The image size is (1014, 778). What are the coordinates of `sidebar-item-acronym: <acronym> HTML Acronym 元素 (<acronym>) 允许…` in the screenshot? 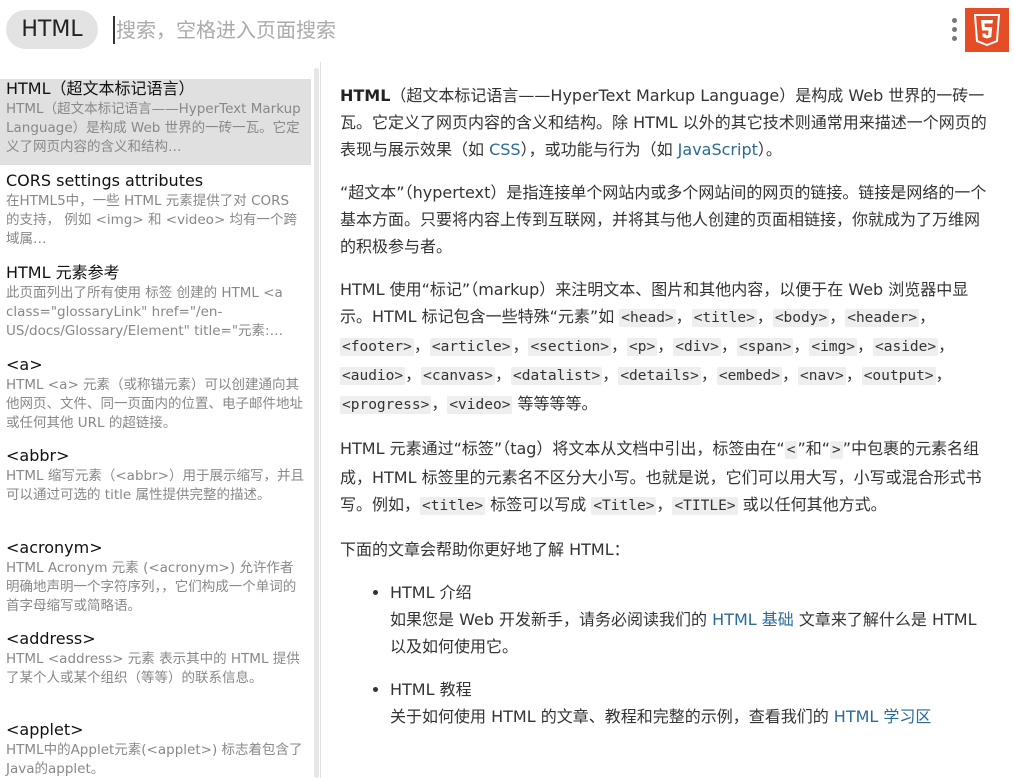 It's located at (155, 577).